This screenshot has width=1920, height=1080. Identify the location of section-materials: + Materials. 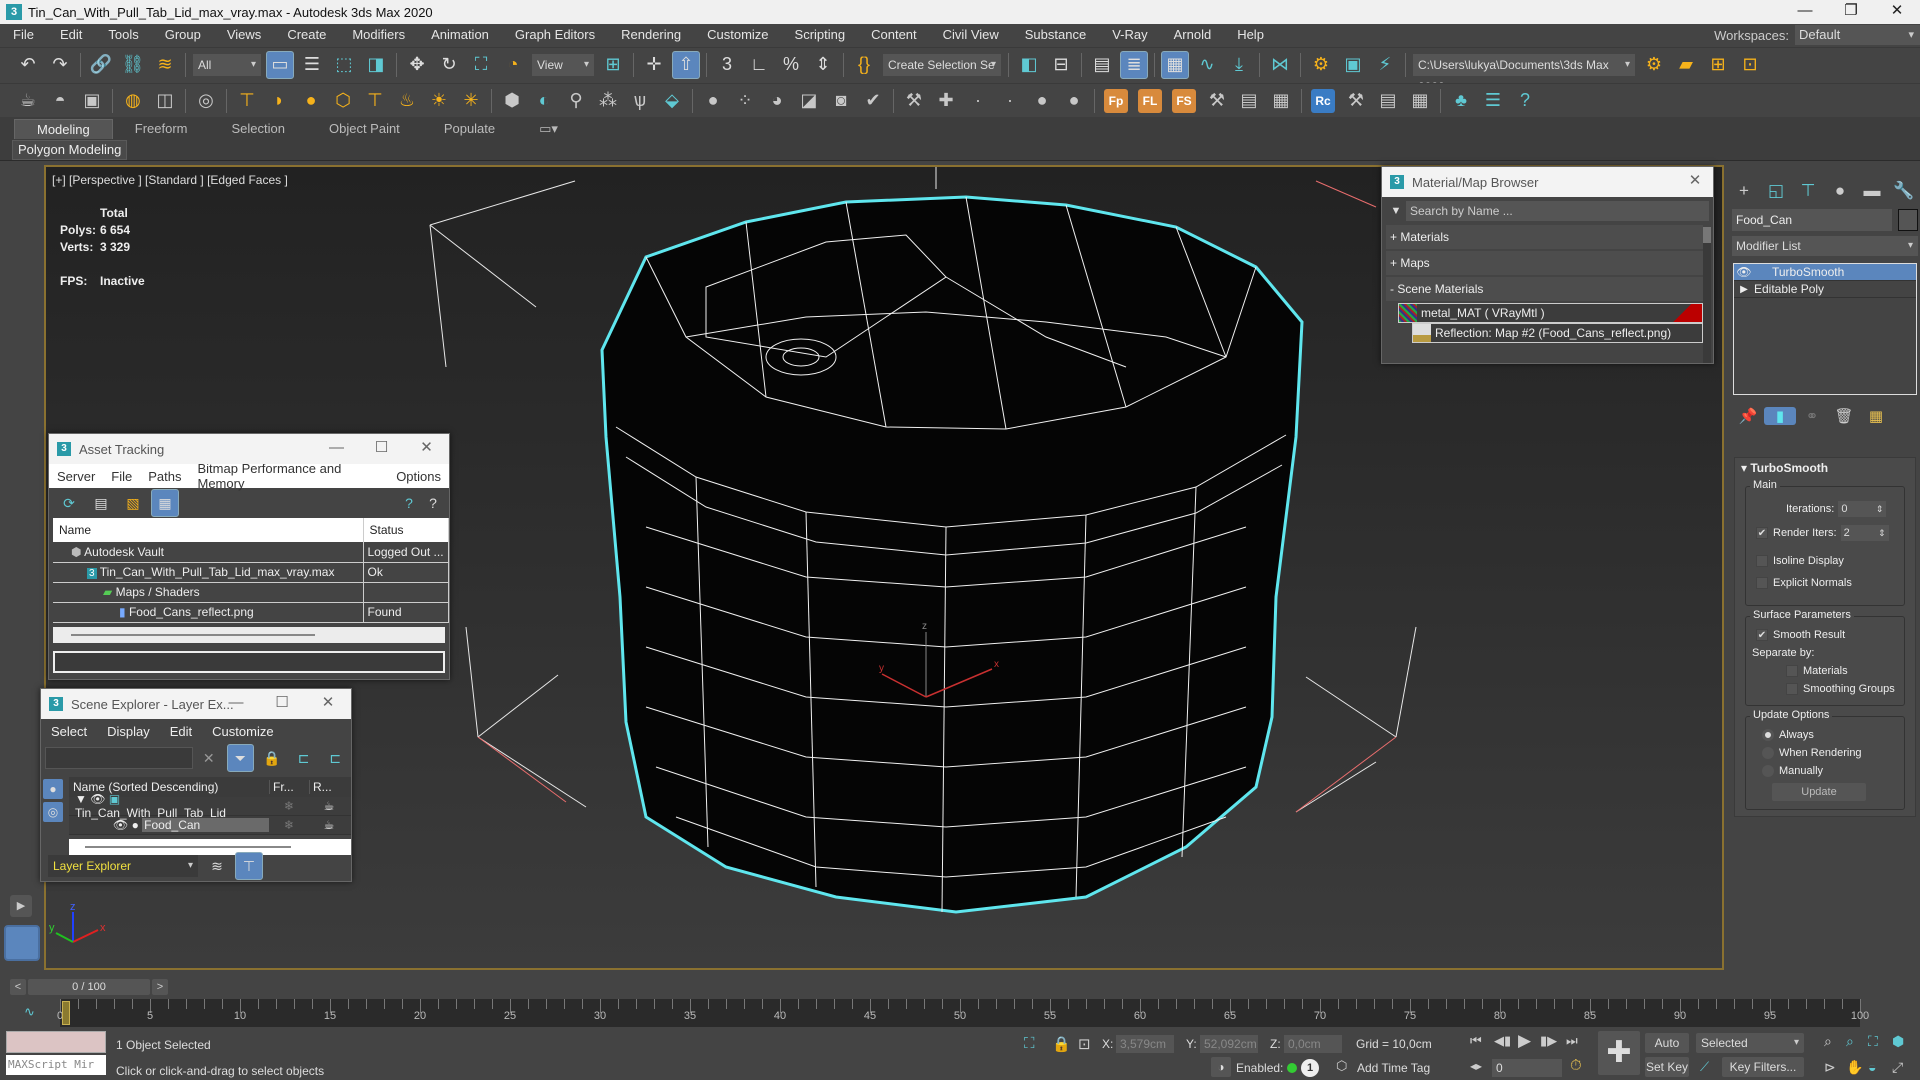
(1544, 237).